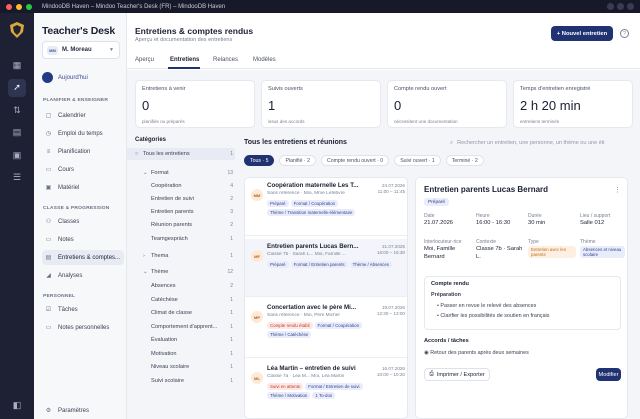 This screenshot has height=419, width=640. What do you see at coordinates (550, 105) in the screenshot?
I see `stat-value: 2 h 20 min` at bounding box center [550, 105].